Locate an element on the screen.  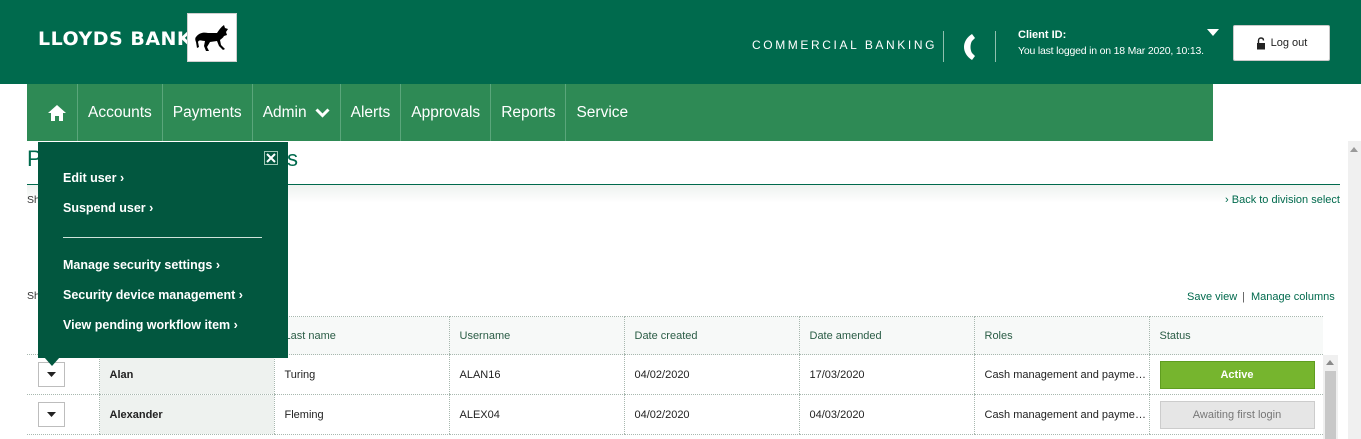
header-username: Username is located at coordinates (536, 335).